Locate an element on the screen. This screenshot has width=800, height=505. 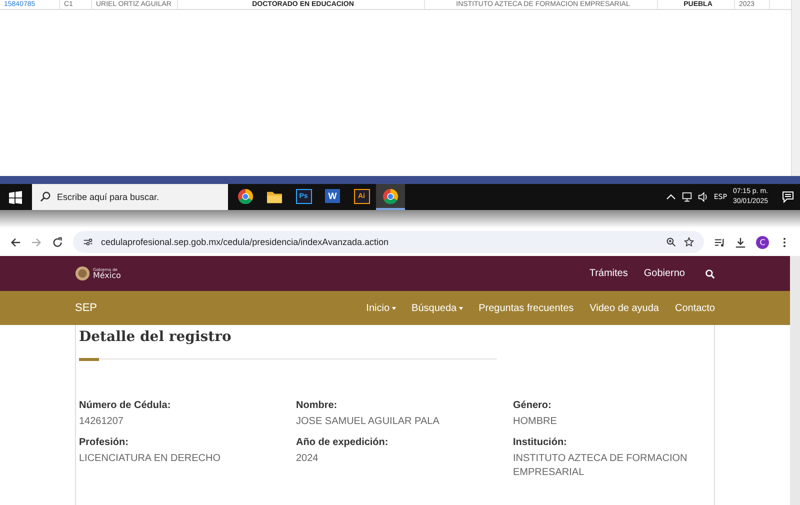
profile-avatar: C is located at coordinates (762, 242).